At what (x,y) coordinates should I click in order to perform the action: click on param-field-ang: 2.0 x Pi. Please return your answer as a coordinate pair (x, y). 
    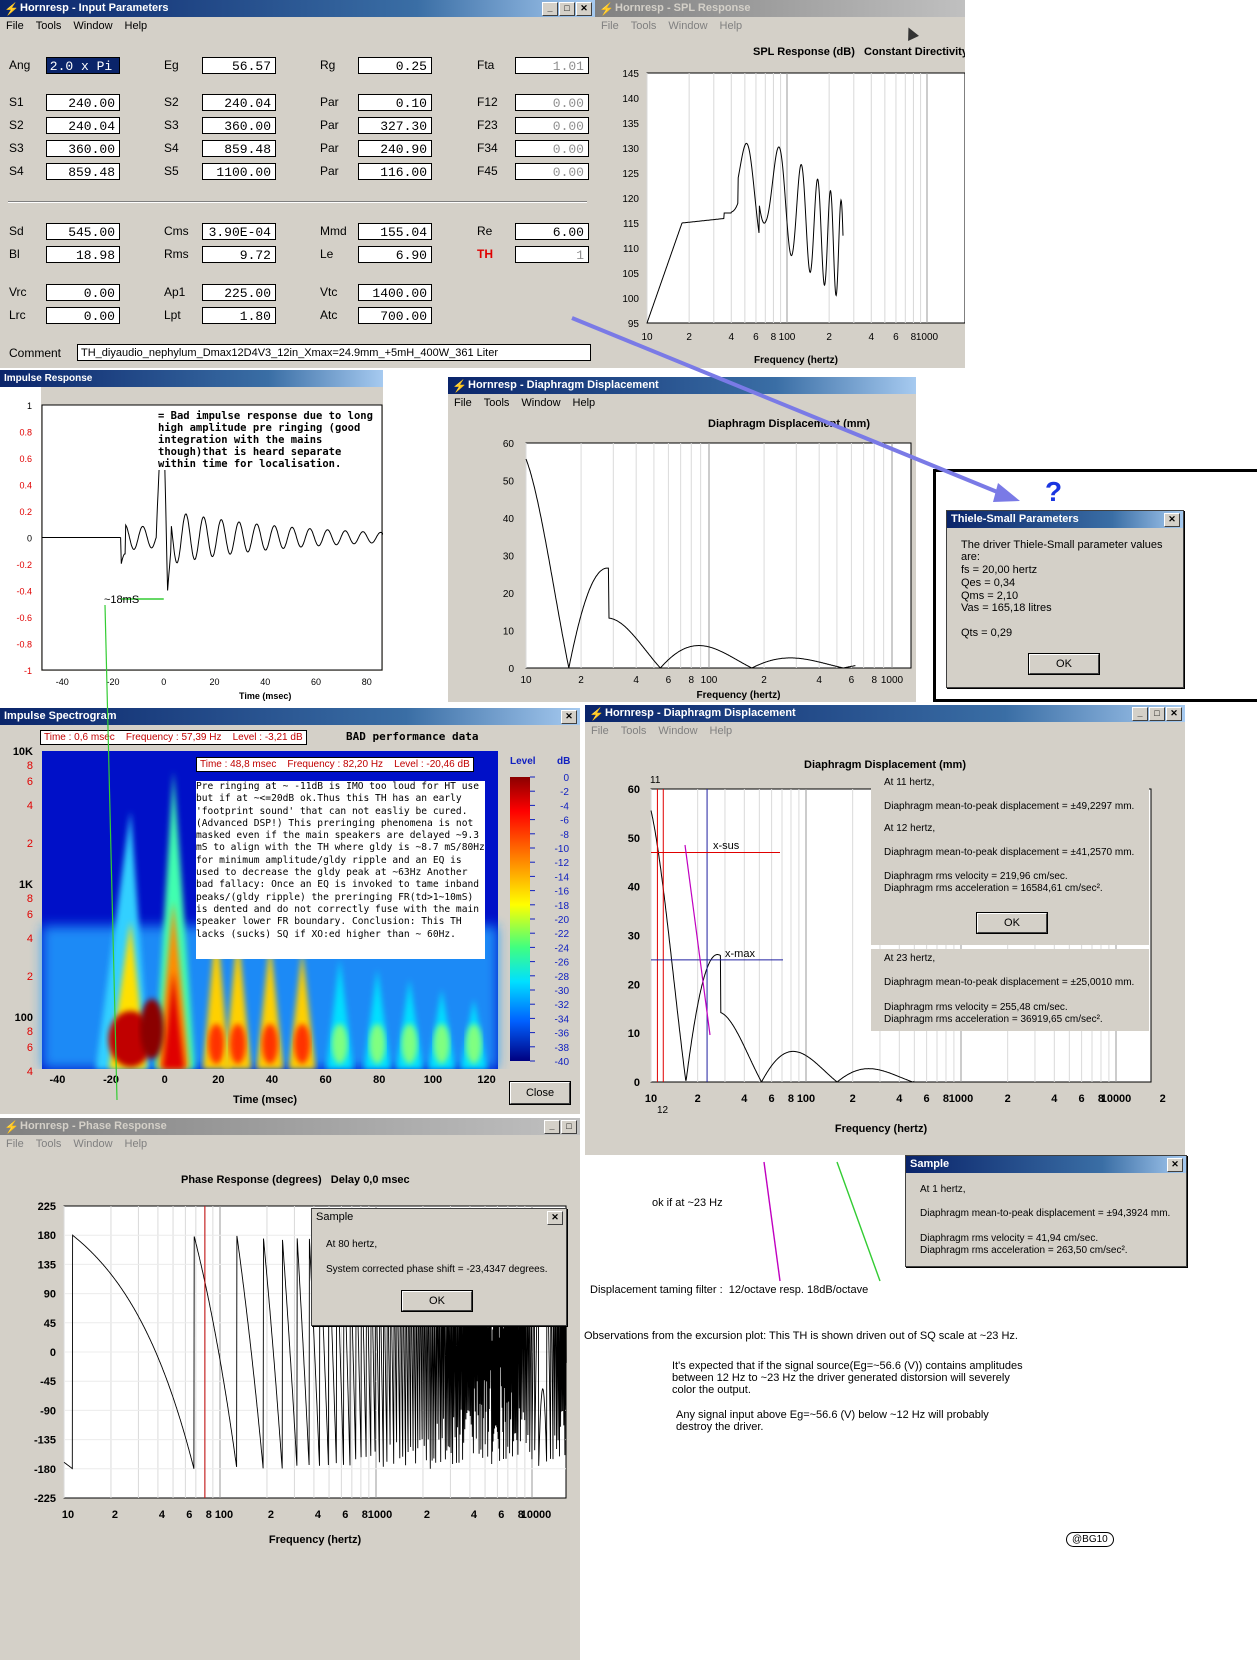
    Looking at the image, I should click on (83, 65).